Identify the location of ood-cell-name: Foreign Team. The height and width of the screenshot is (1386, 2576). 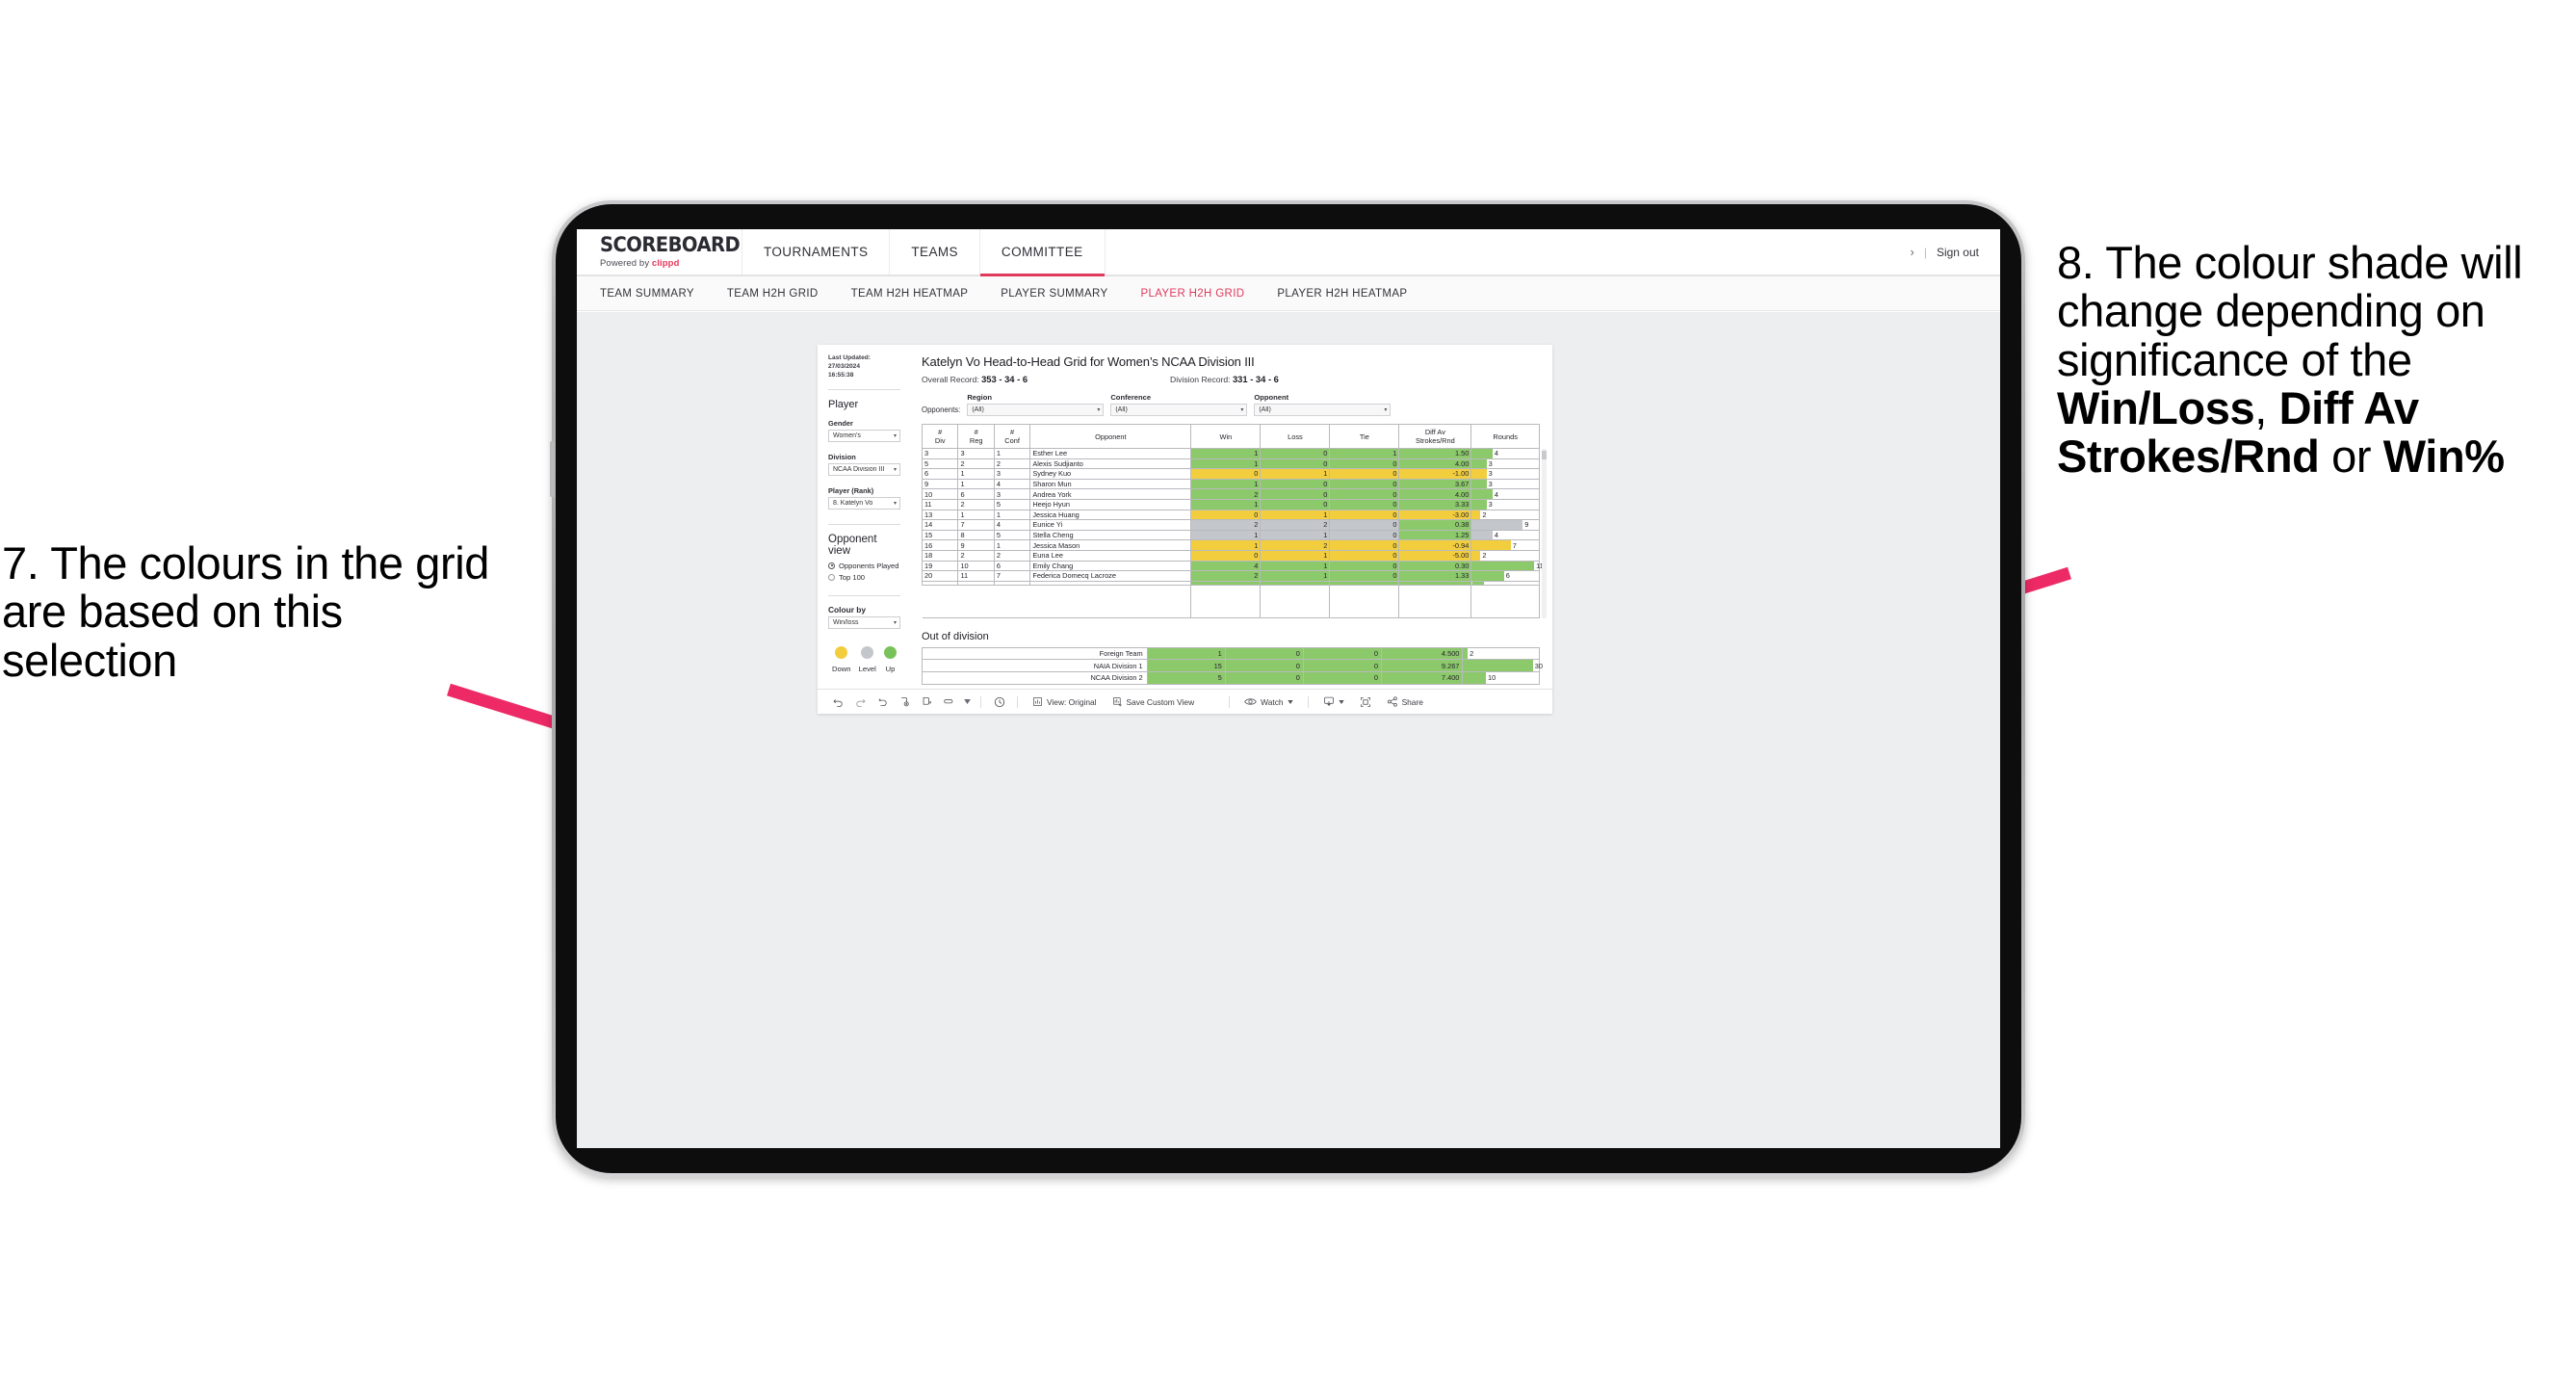
(1035, 653).